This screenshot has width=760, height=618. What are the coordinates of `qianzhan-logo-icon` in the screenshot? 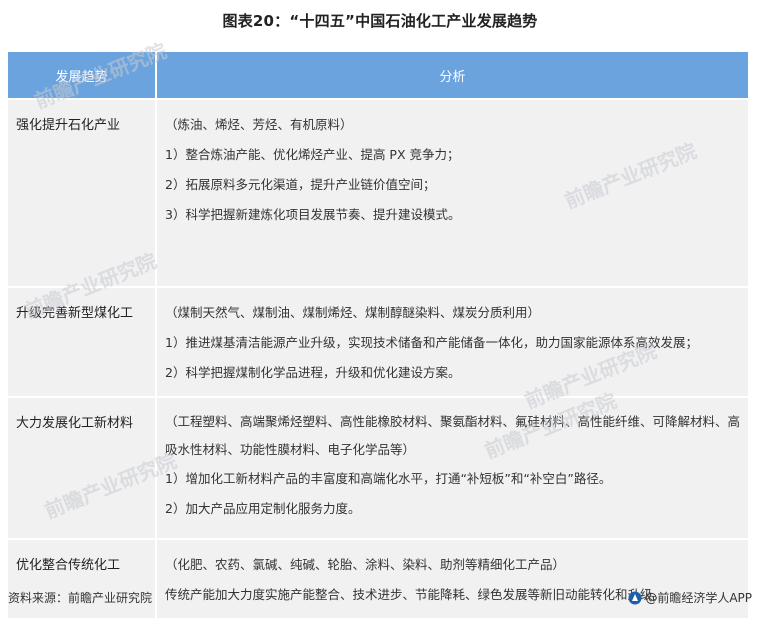 It's located at (635, 597).